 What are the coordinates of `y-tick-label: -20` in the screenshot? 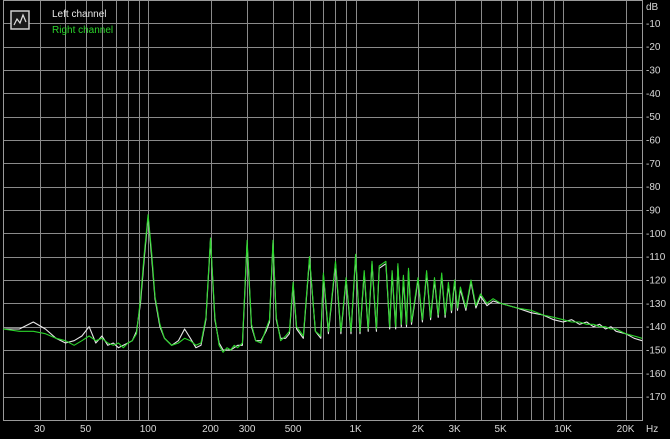 It's located at (653, 47).